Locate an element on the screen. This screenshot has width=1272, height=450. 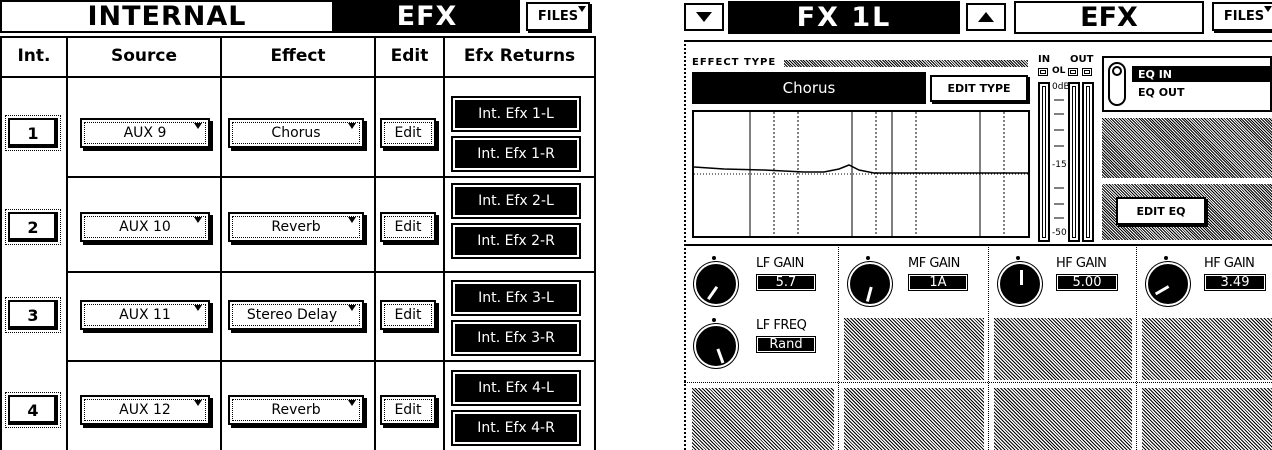
efx-return-2r: Int. Efx 2-R is located at coordinates (516, 241).